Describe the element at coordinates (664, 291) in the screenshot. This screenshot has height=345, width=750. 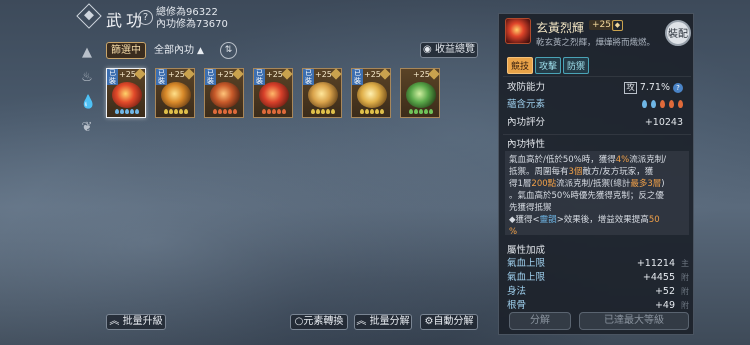
I see `attribute-value: +52` at that location.